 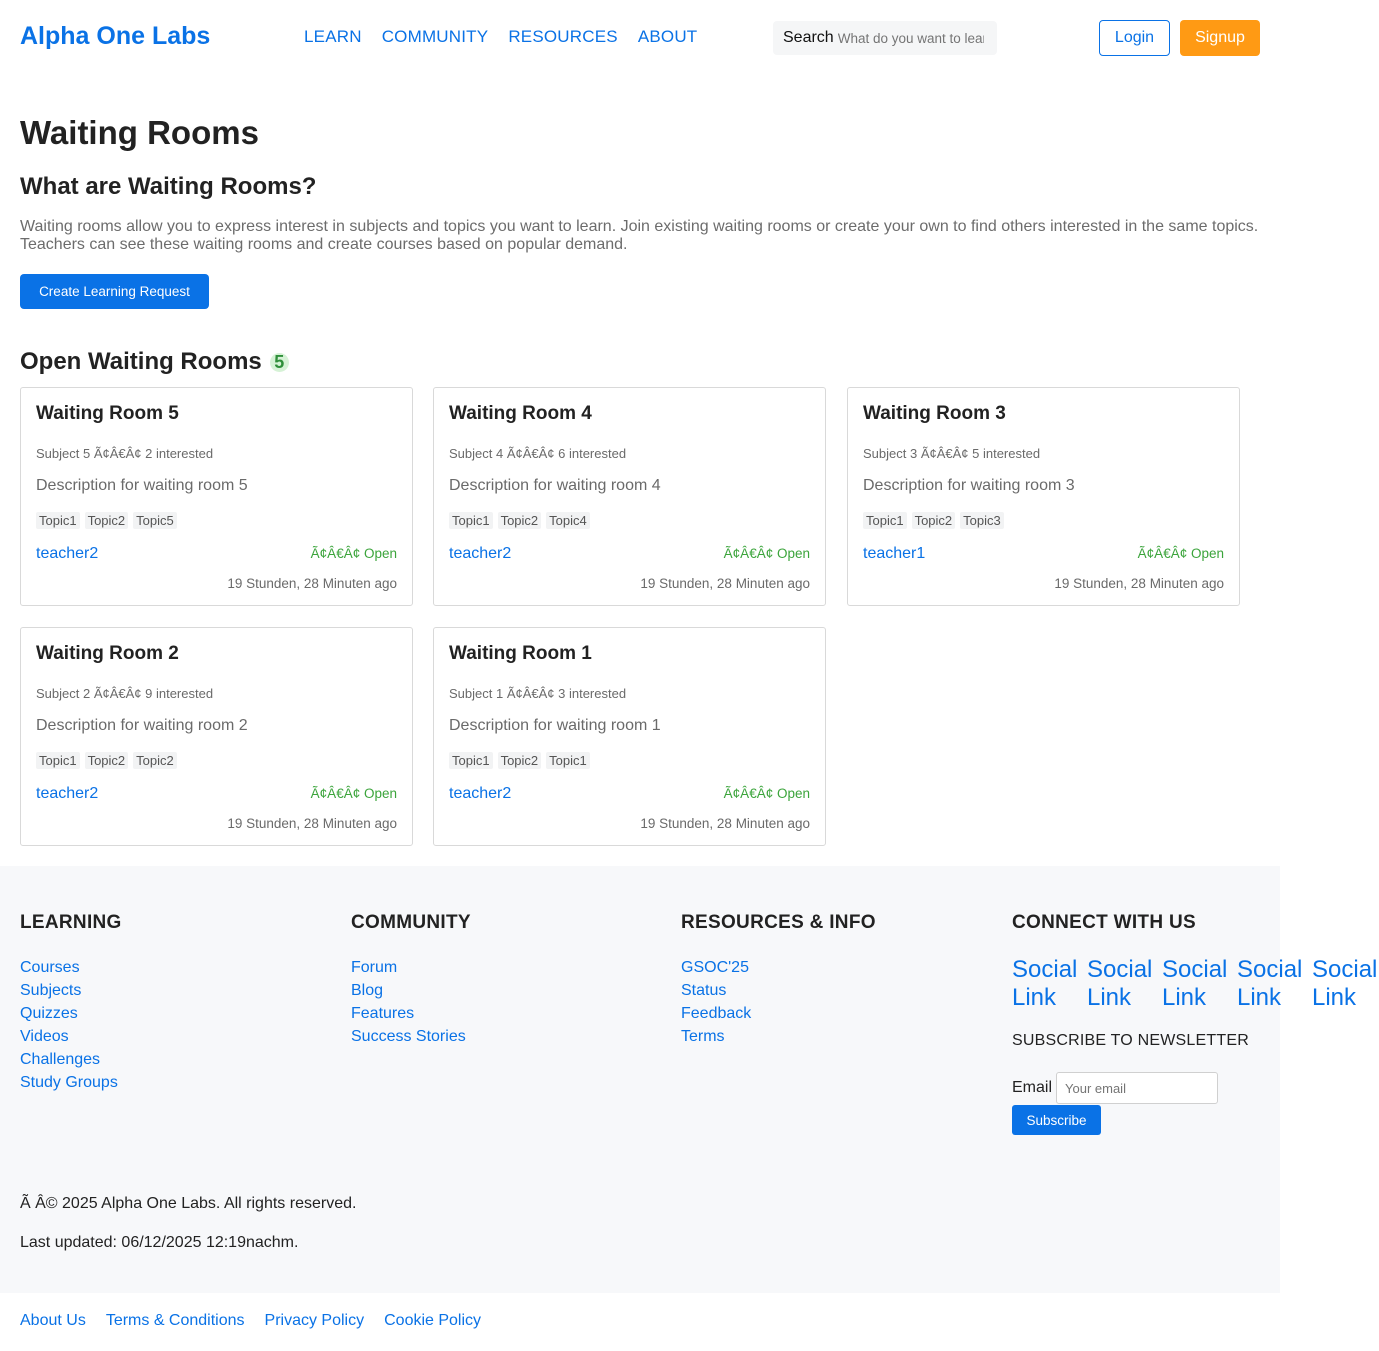 I want to click on footer-community-title: COMMUNITY, so click(x=411, y=922).